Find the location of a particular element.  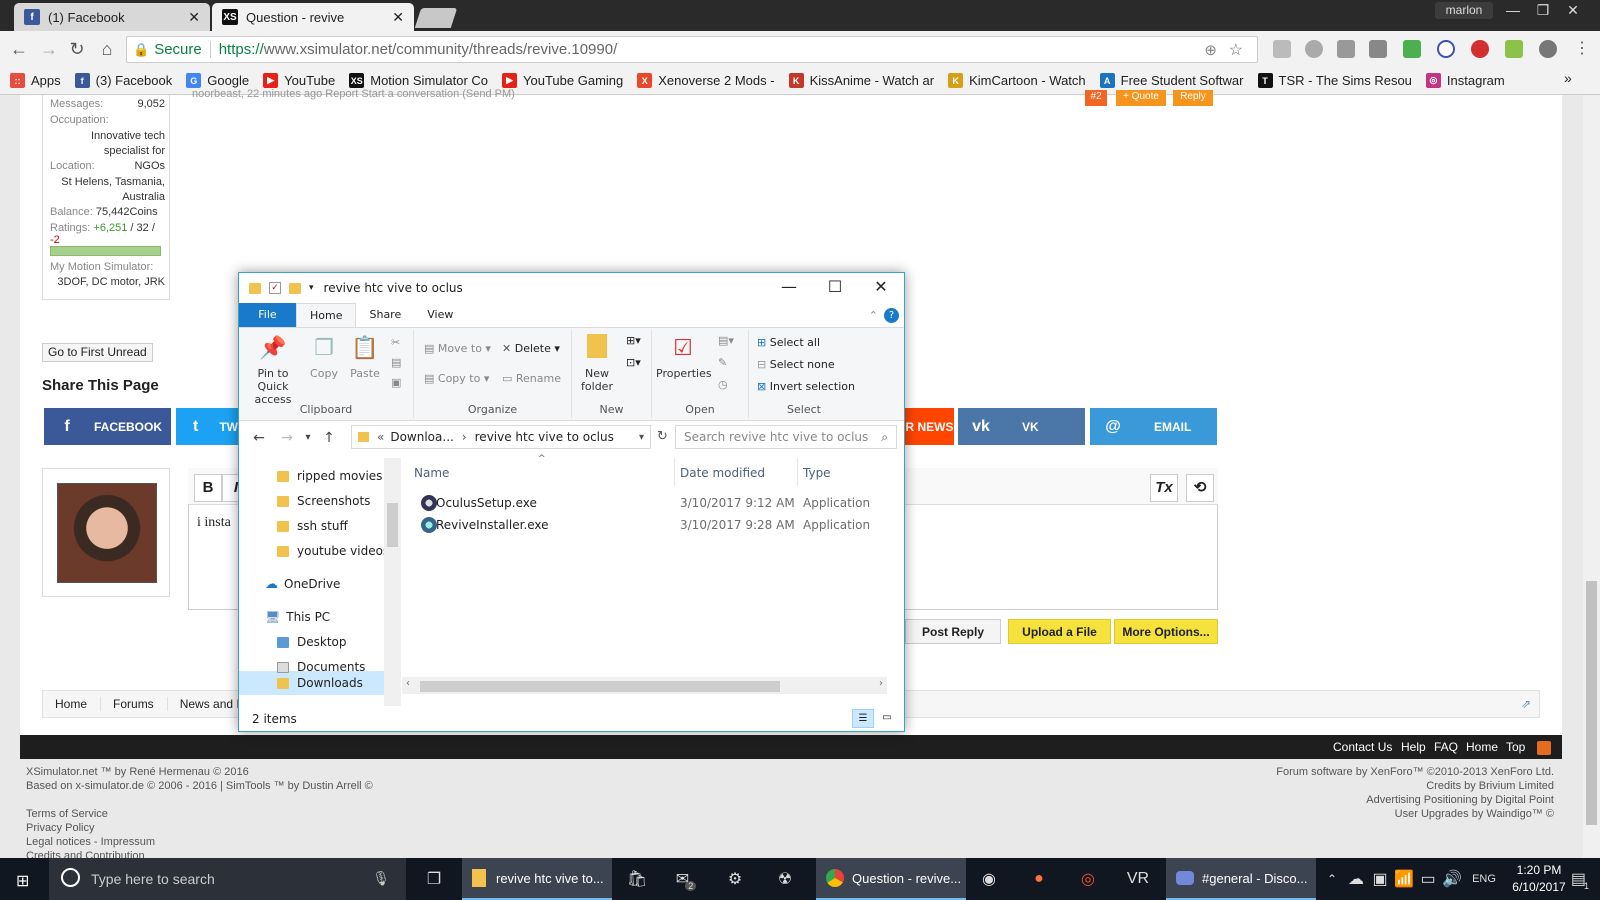

address-overflow: « is located at coordinates (380, 437).